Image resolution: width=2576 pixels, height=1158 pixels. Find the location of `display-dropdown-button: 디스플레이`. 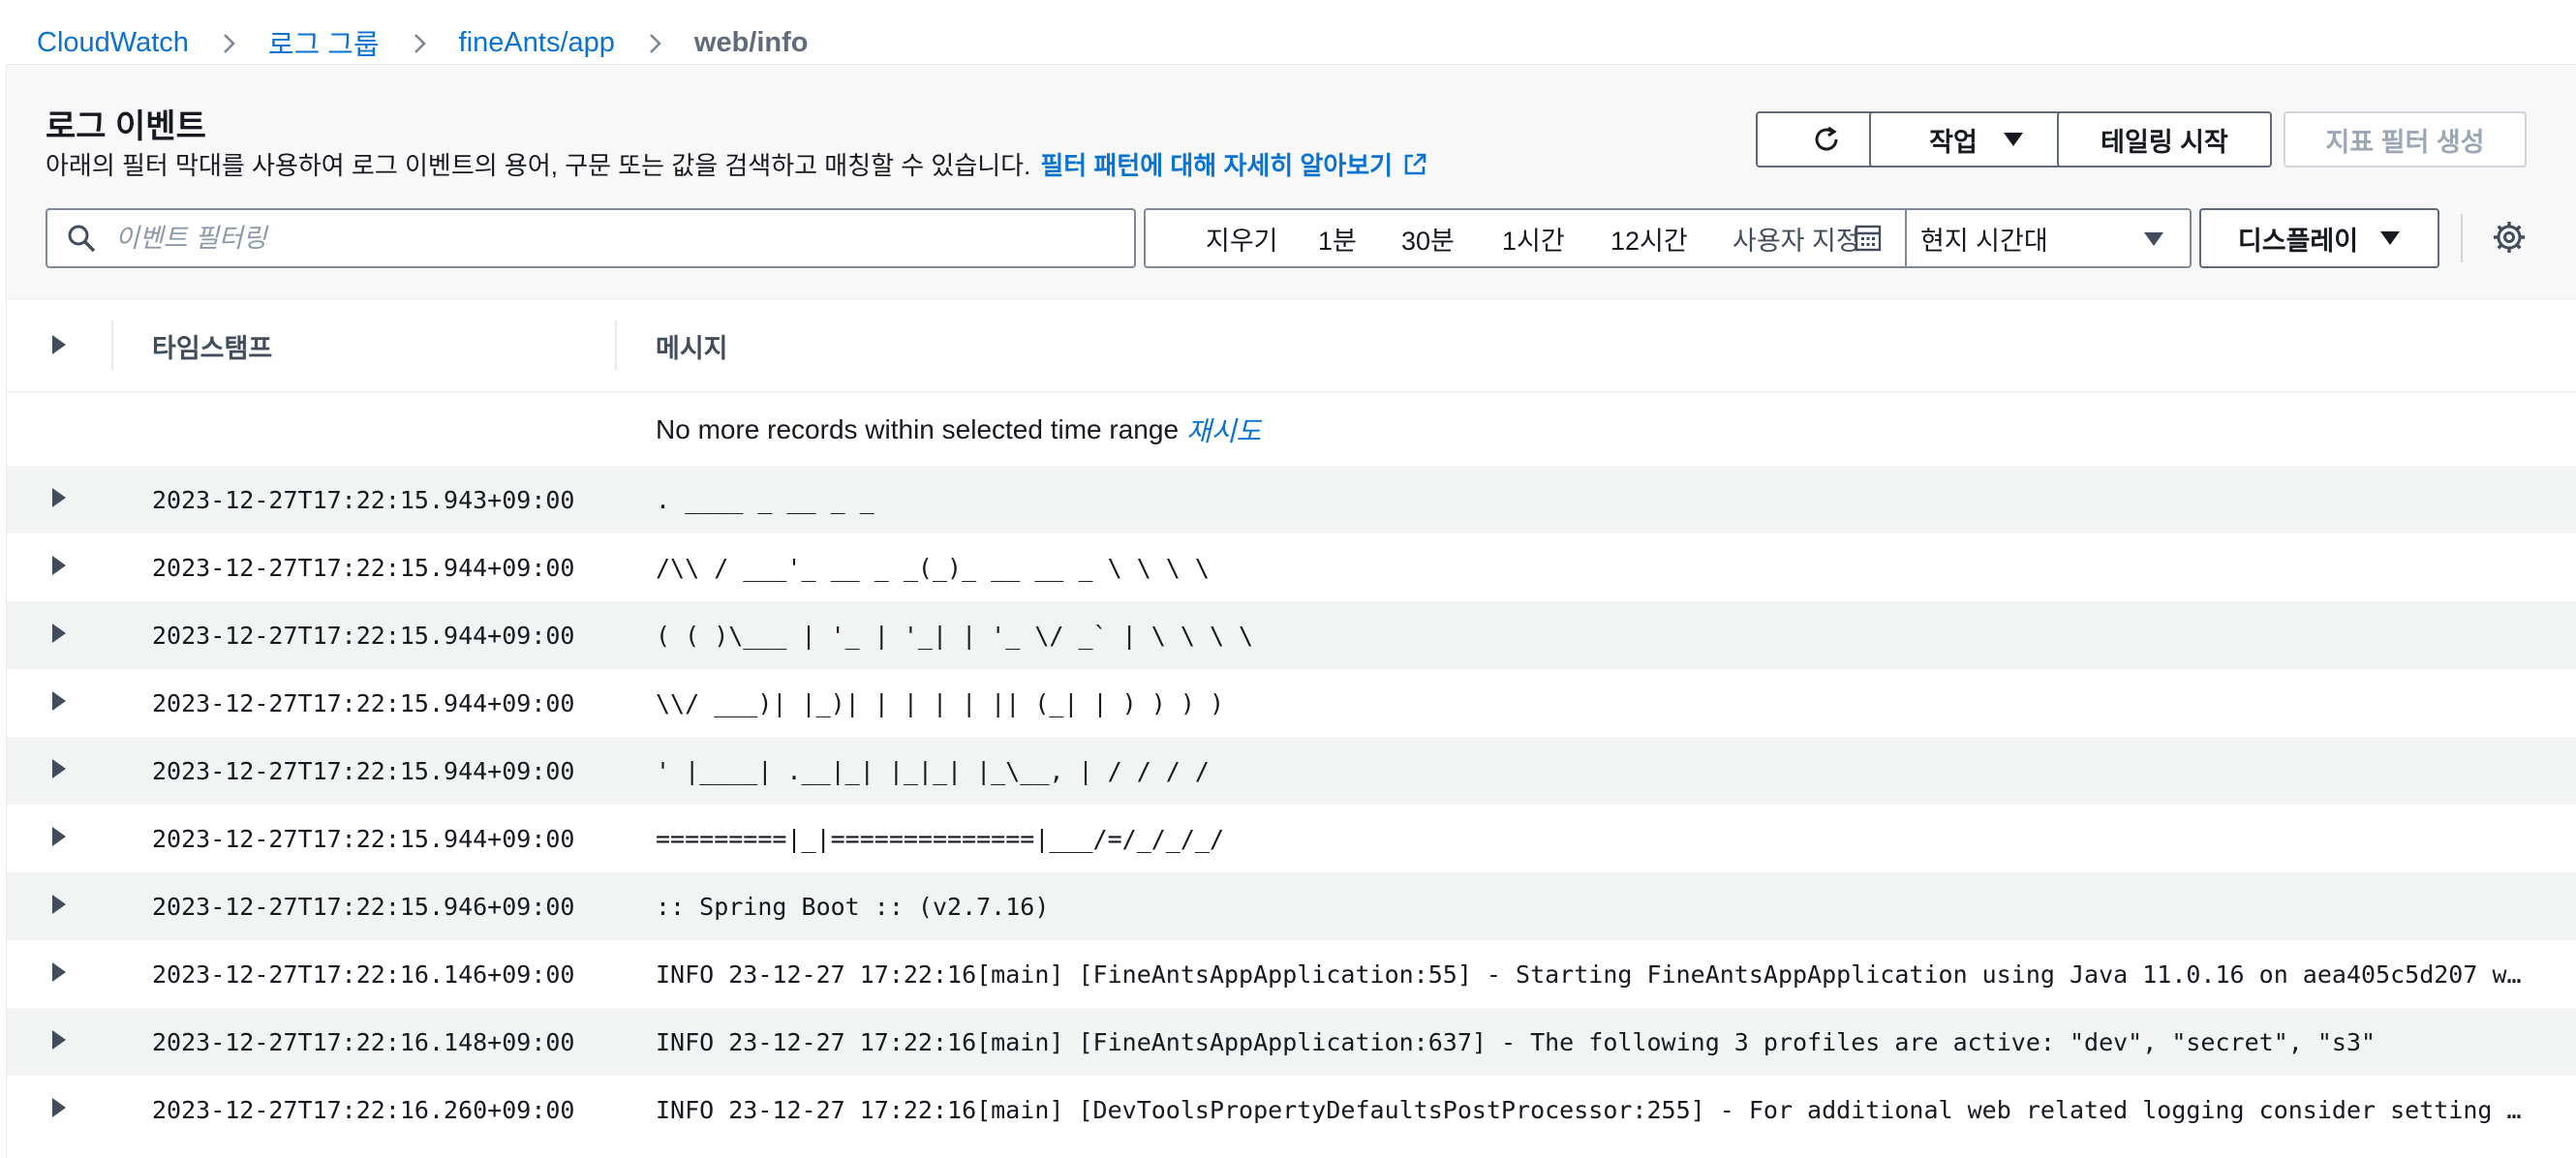

display-dropdown-button: 디스플레이 is located at coordinates (2319, 238).